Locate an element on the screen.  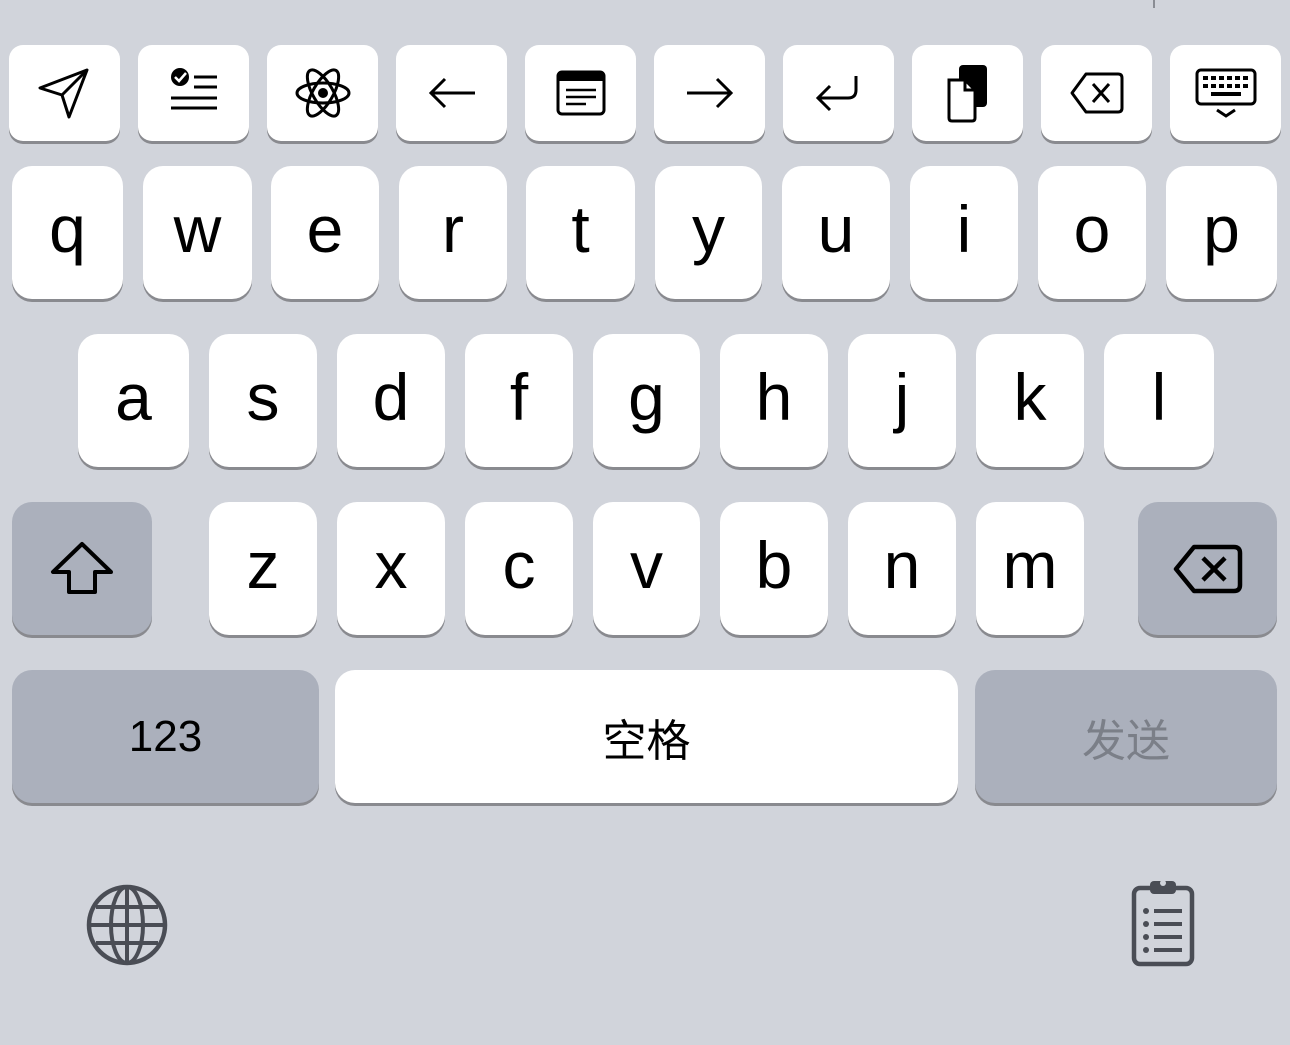
cursor-right-button is located at coordinates (709, 93).